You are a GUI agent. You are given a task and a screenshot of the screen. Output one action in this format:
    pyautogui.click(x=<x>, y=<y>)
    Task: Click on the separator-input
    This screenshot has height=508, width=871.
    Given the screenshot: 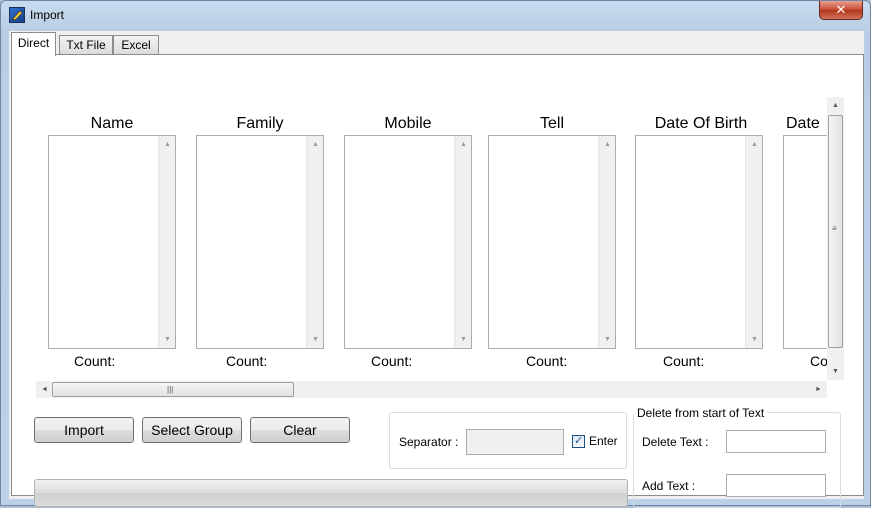 What is the action you would take?
    pyautogui.click(x=515, y=442)
    